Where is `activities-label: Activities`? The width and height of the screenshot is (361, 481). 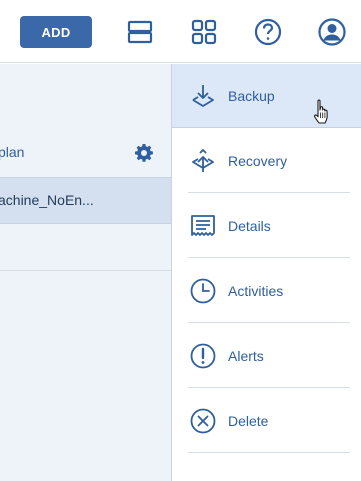
activities-label: Activities is located at coordinates (256, 291).